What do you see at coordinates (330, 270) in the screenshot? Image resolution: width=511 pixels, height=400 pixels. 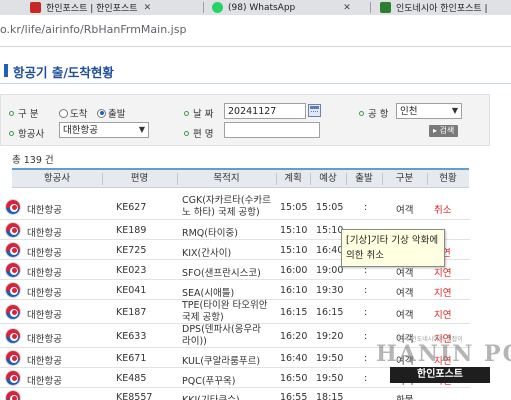 I see `expected-time: 19:00` at bounding box center [330, 270].